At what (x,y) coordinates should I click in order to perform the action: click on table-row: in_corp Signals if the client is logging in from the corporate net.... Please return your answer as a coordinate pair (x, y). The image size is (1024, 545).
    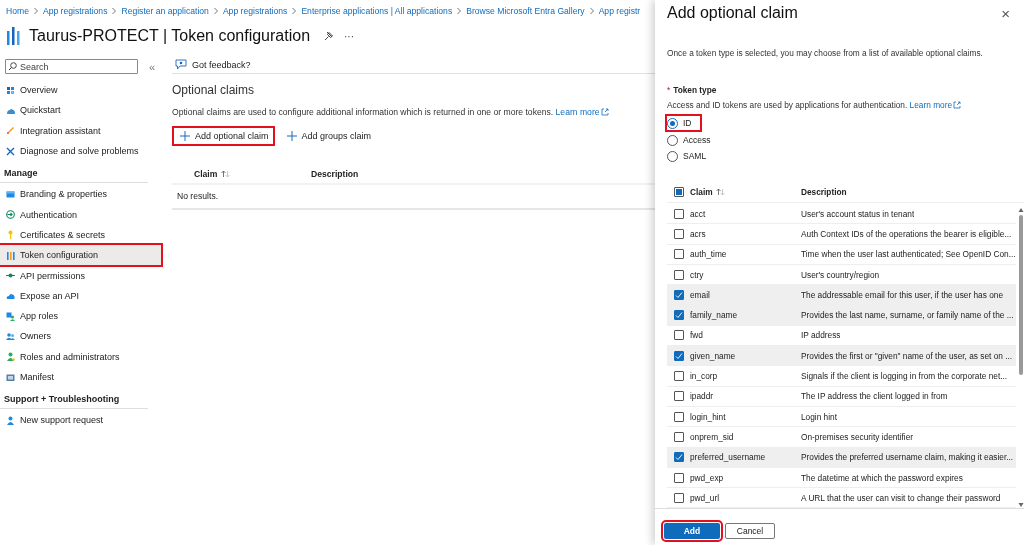
    Looking at the image, I should click on (841, 376).